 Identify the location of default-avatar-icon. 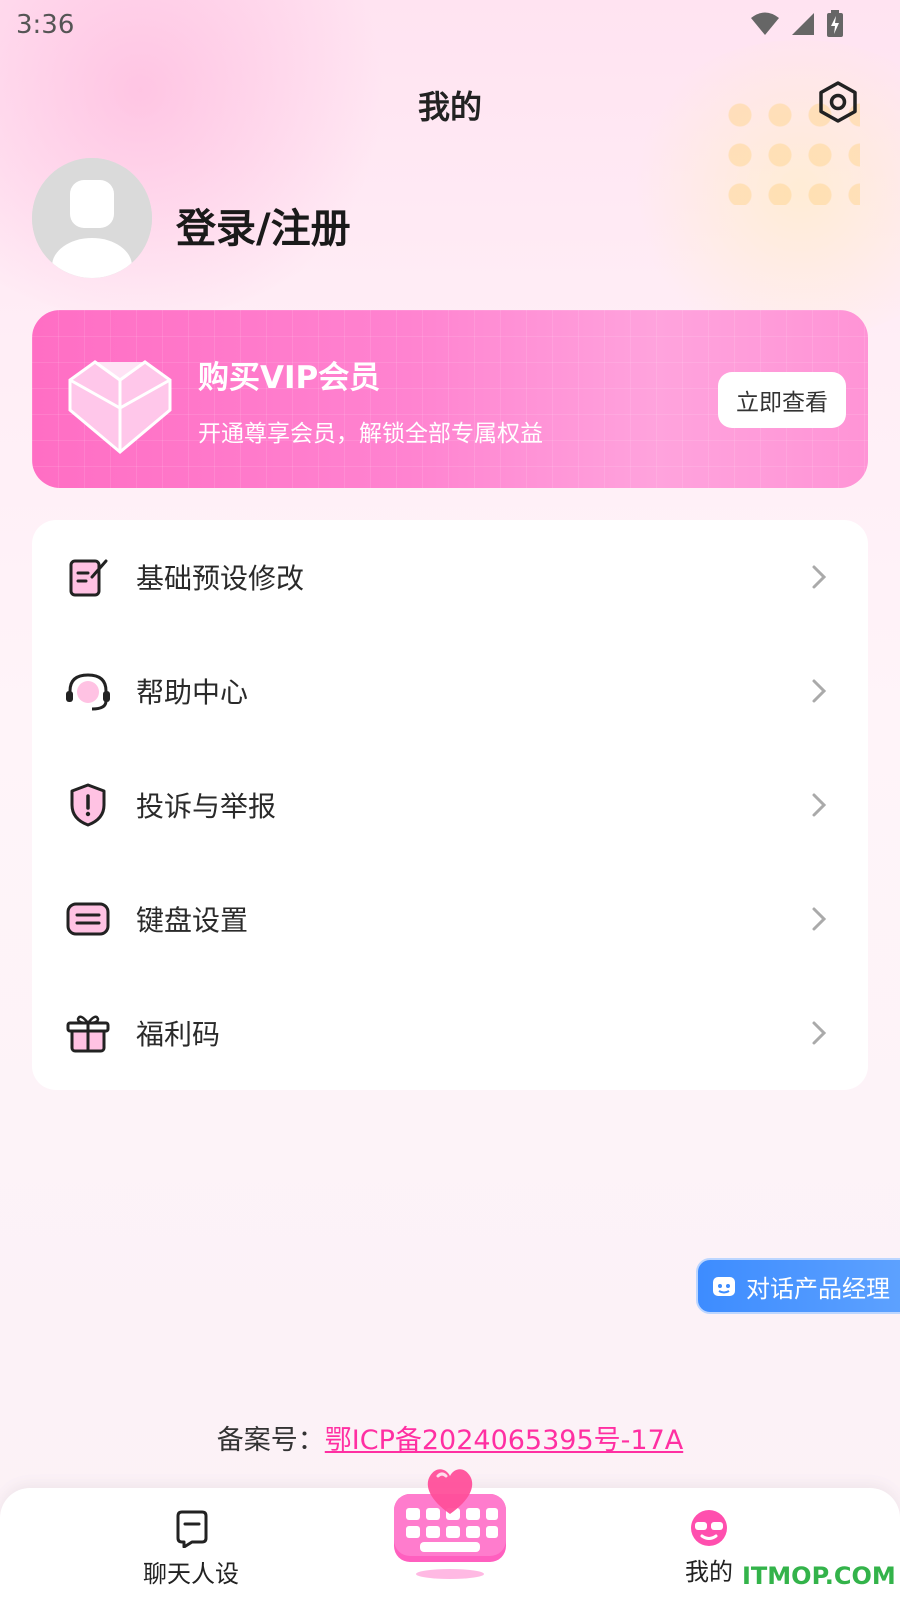
(92, 218).